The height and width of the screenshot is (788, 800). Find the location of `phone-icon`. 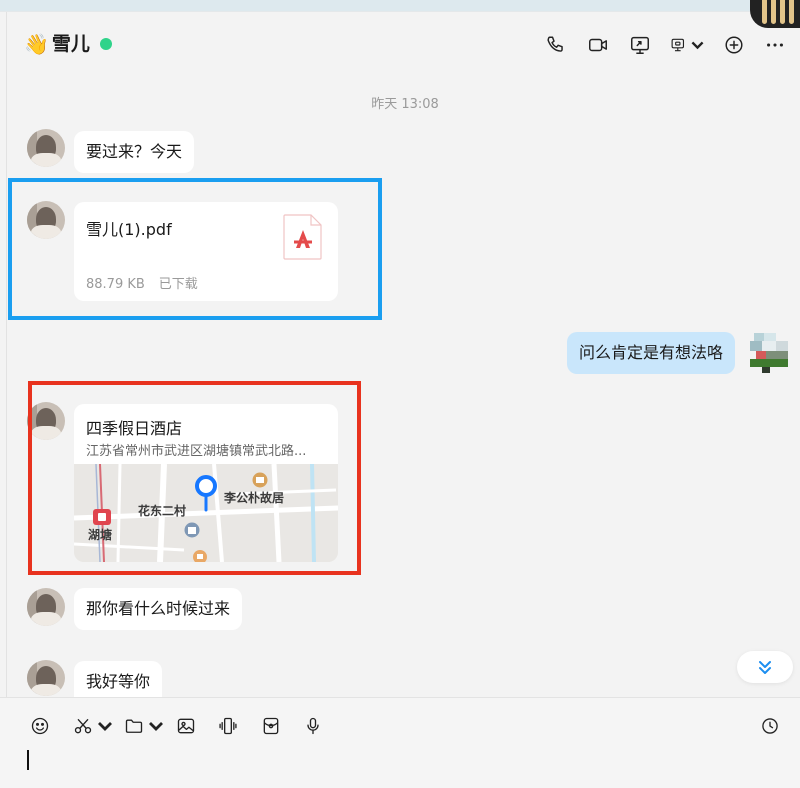

phone-icon is located at coordinates (556, 45).